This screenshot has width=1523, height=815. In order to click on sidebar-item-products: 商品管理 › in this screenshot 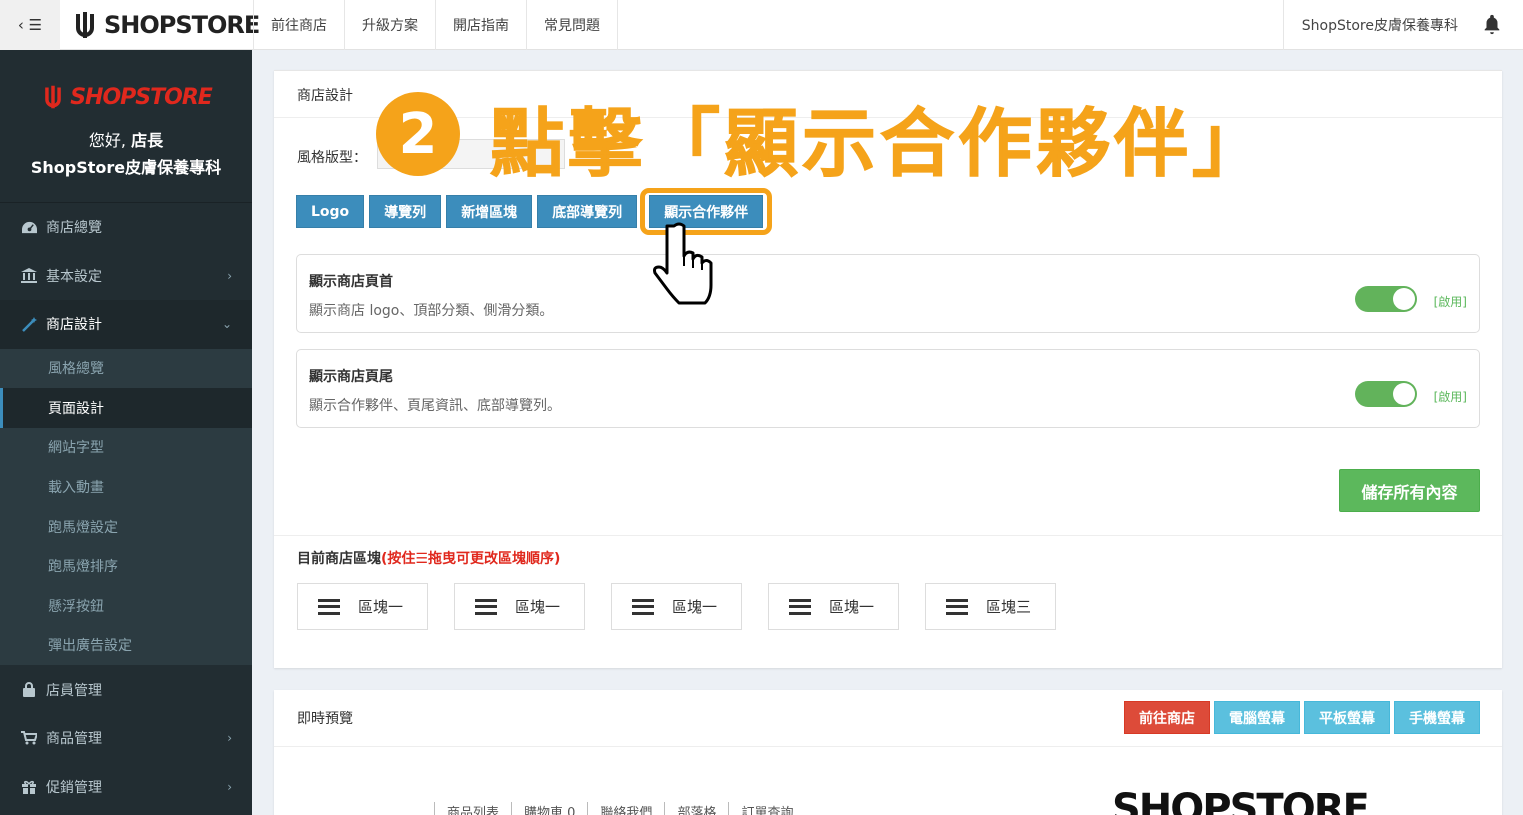, I will do `click(126, 738)`.